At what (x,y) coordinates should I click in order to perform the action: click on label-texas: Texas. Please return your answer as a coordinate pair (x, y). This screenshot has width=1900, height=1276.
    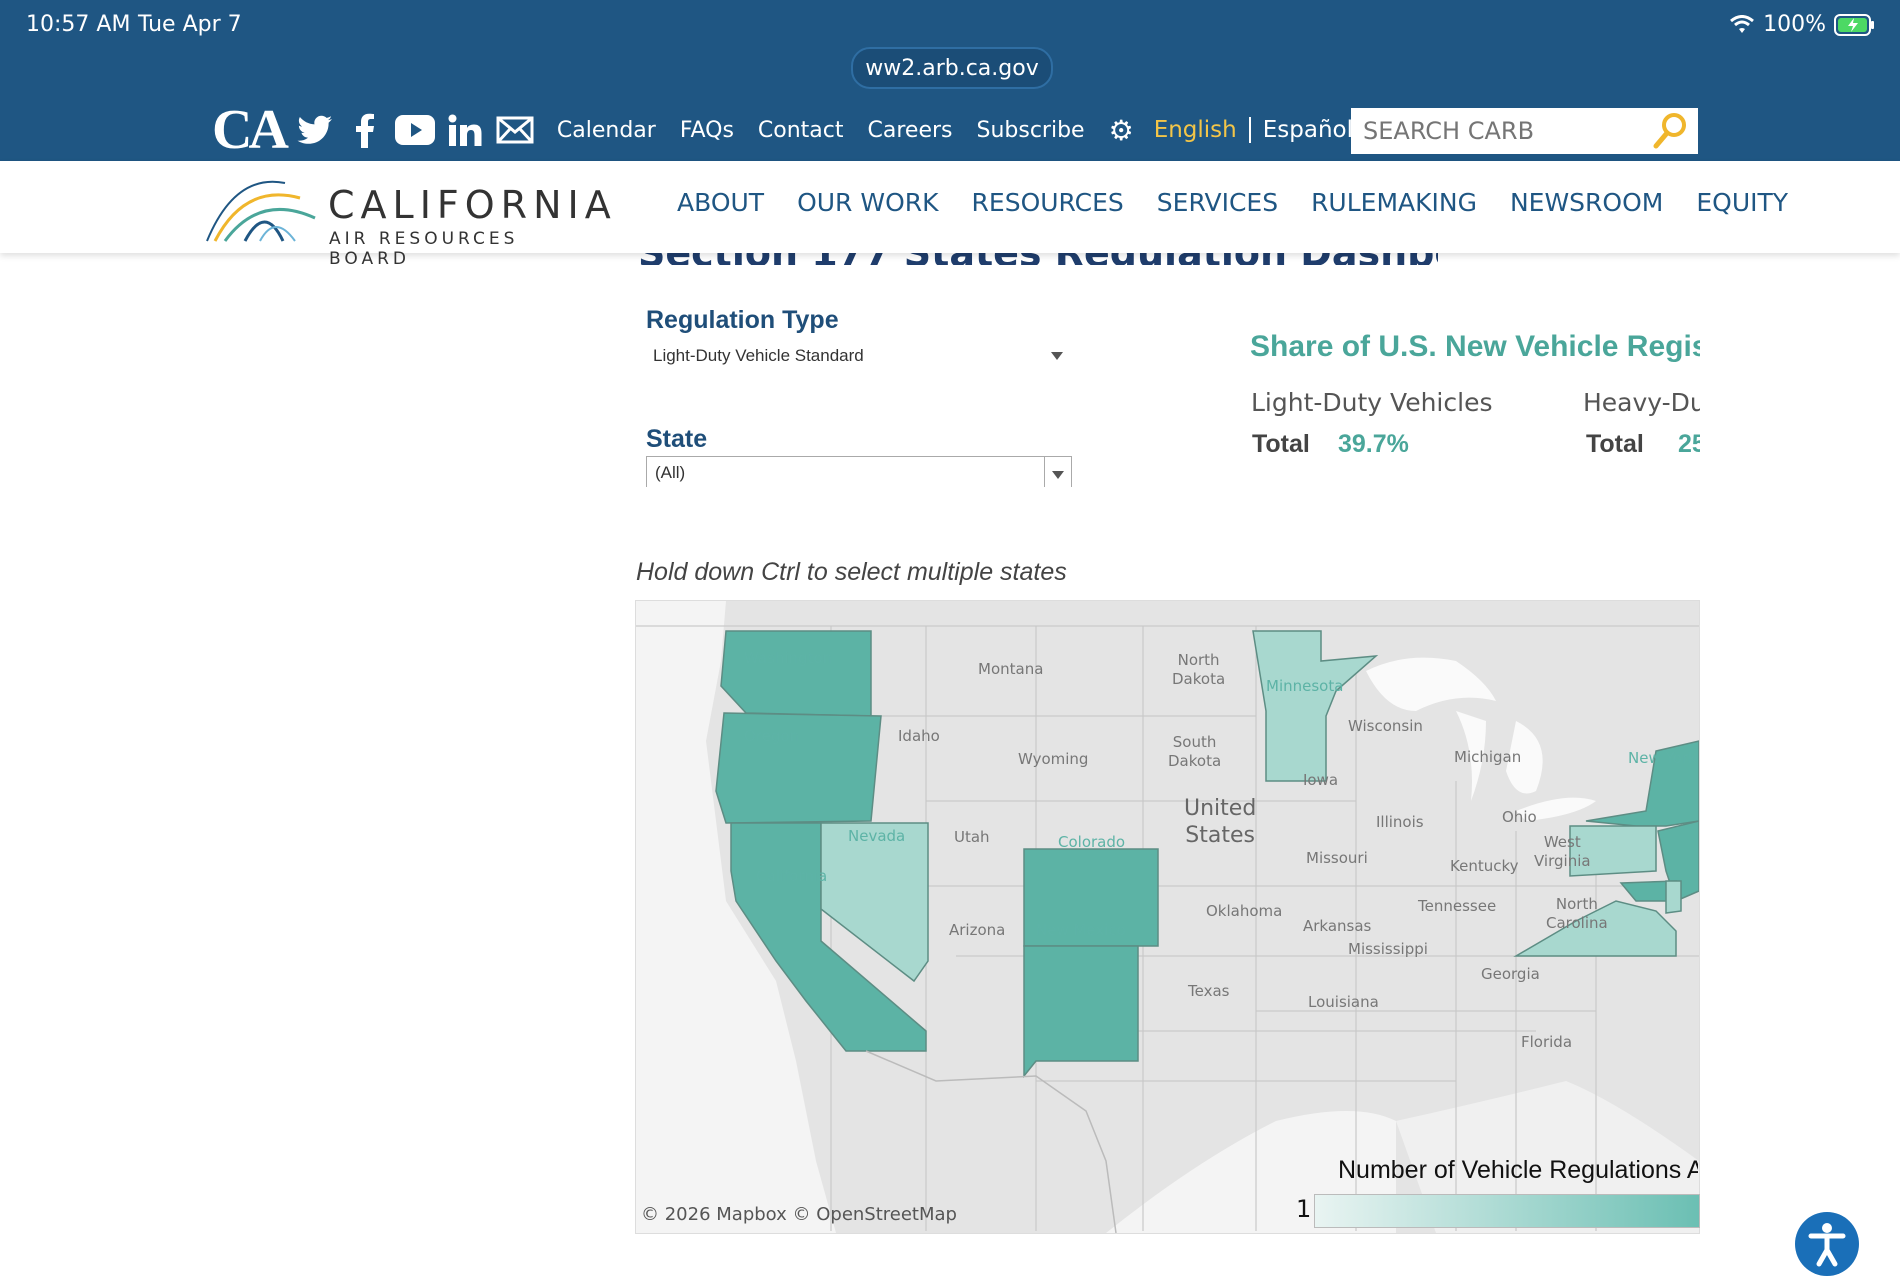
    Looking at the image, I should click on (1209, 991).